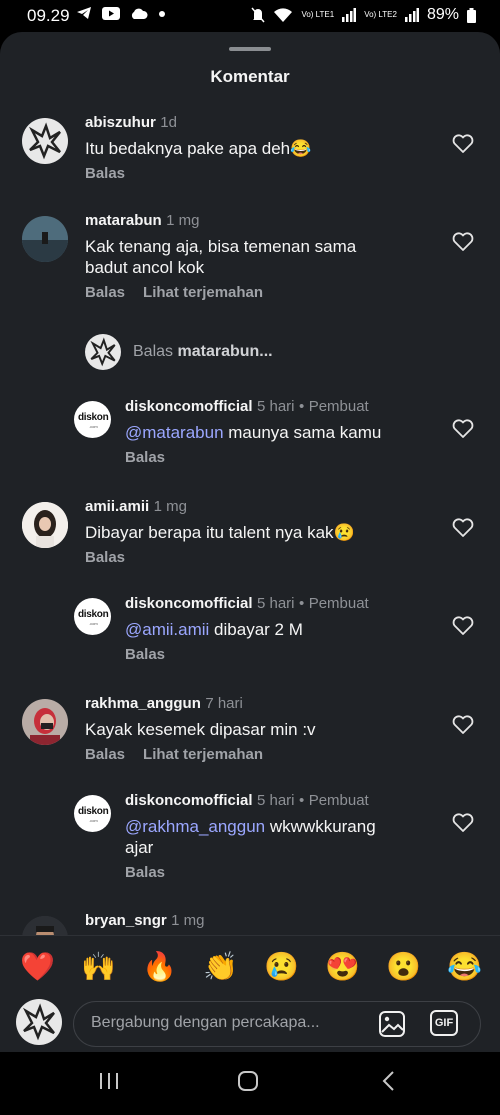  What do you see at coordinates (123, 220) in the screenshot?
I see `comment-username: matarabun` at bounding box center [123, 220].